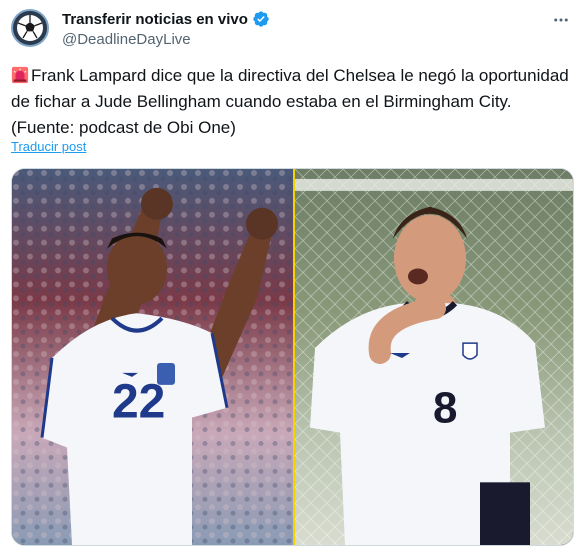 The width and height of the screenshot is (583, 558). Describe the element at coordinates (155, 19) in the screenshot. I see `display-name: Transferir noticias en vivo` at that location.